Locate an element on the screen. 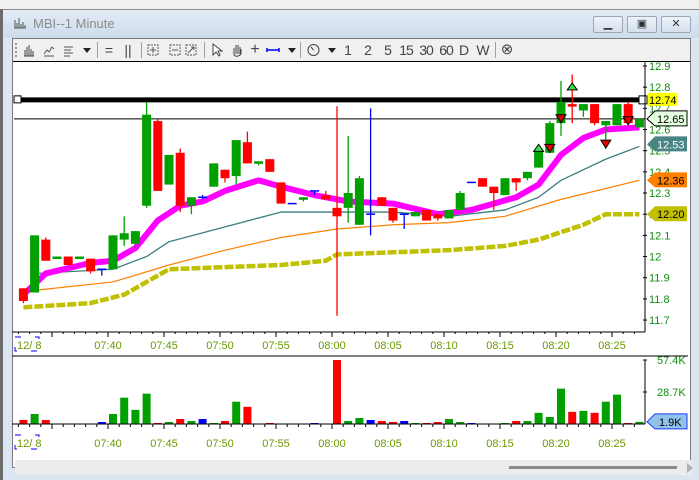  time-label: 07:40 is located at coordinates (108, 346).